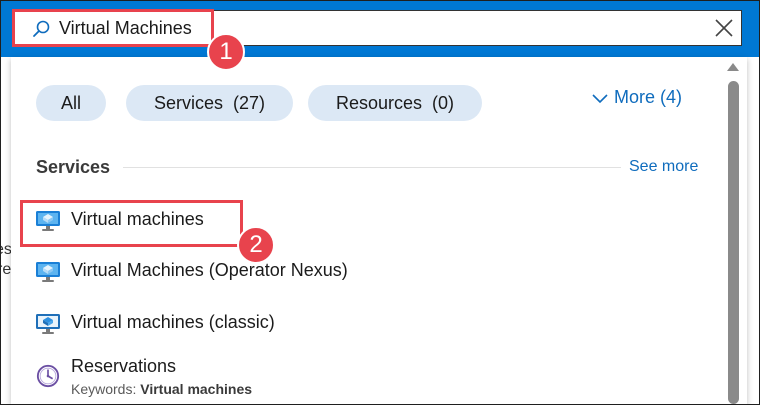  I want to click on results-scrollbar, so click(733, 230).